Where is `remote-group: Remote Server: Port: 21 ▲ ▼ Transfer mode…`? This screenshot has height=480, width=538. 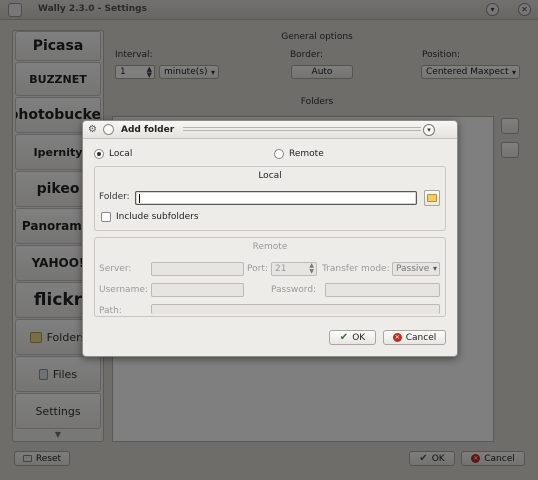
remote-group: Remote Server: Port: 21 ▲ ▼ Transfer mode… is located at coordinates (270, 277).